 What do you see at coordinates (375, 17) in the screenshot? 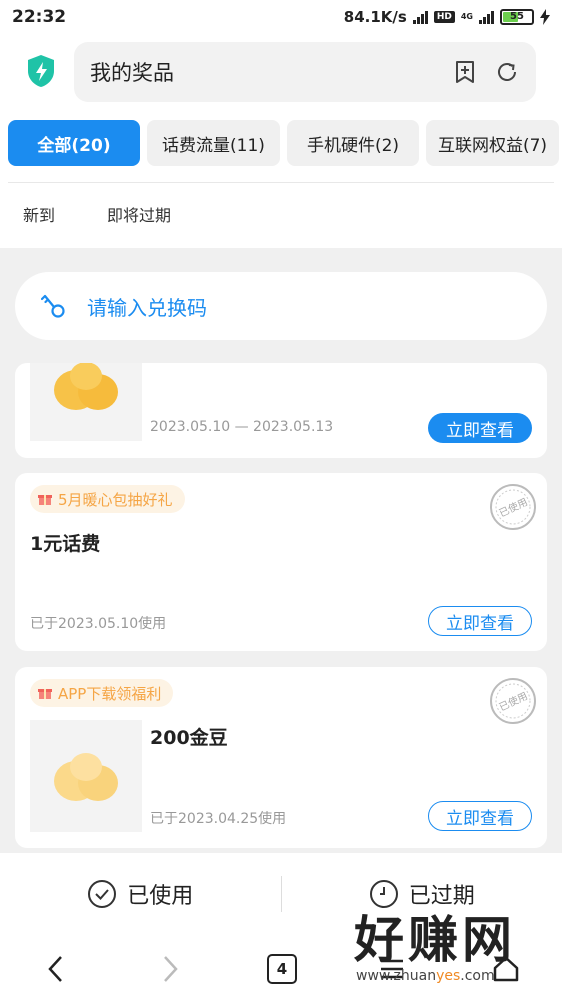
I see `network-speed: 84.1K/s` at bounding box center [375, 17].